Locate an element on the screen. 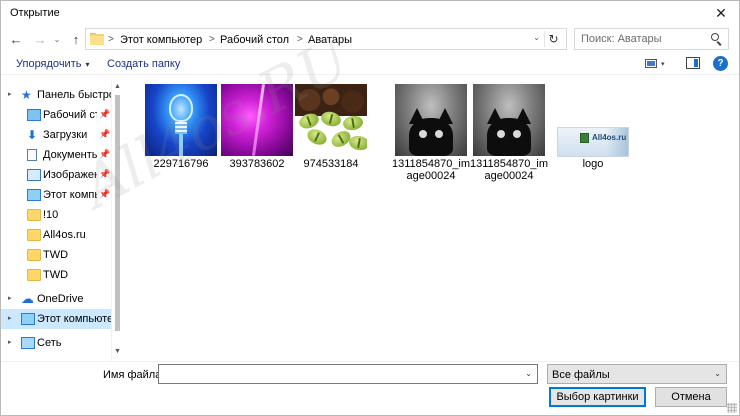 The image size is (740, 416). search-icon is located at coordinates (717, 39).